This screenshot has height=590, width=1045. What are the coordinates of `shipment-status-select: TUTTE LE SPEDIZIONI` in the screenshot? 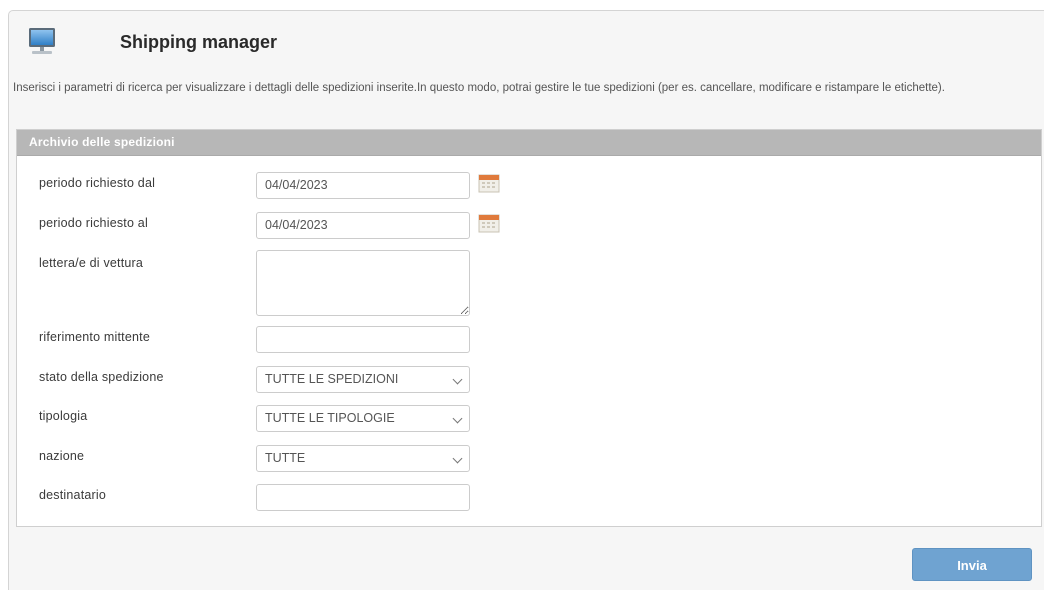 It's located at (363, 379).